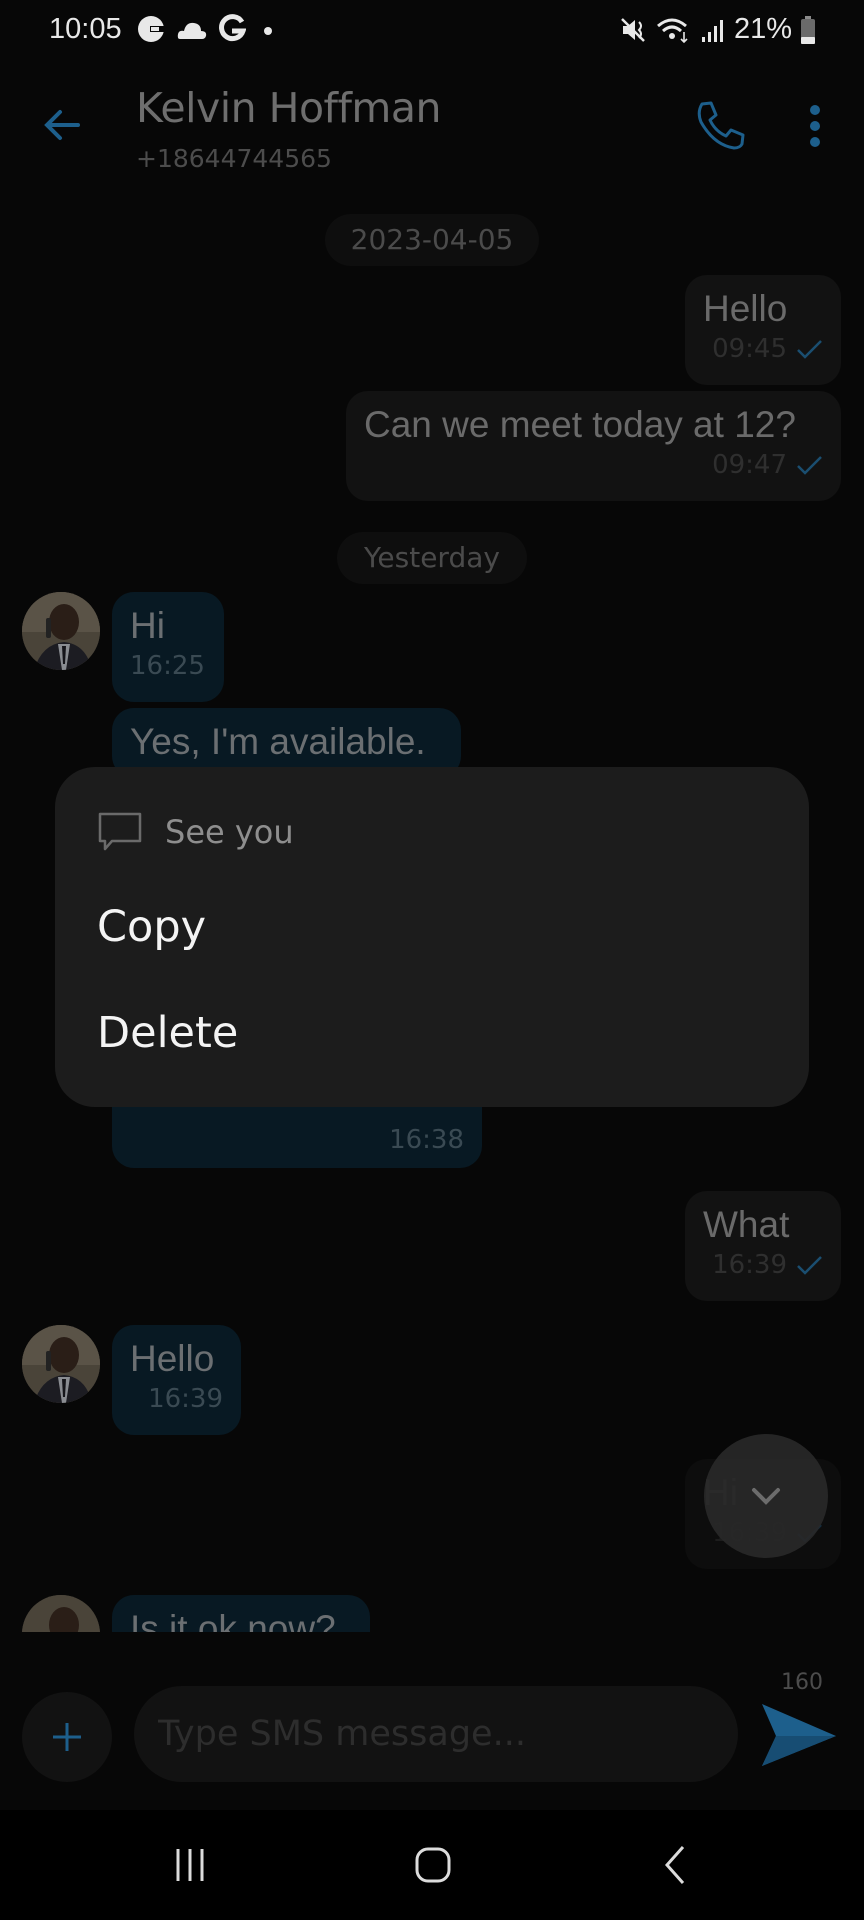 This screenshot has width=864, height=1920. I want to click on call-button, so click(720, 126).